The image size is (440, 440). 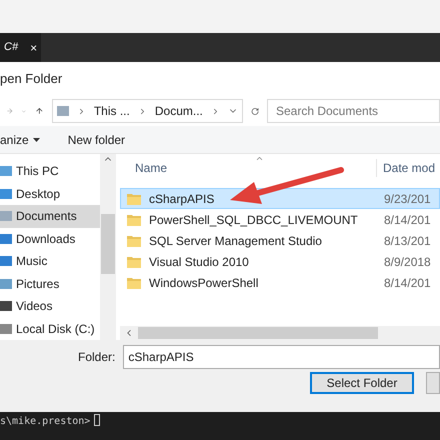 I want to click on file-row: PowerShell_SQL_DBCC_LIVEMOUNT 8/14/201, so click(x=280, y=219).